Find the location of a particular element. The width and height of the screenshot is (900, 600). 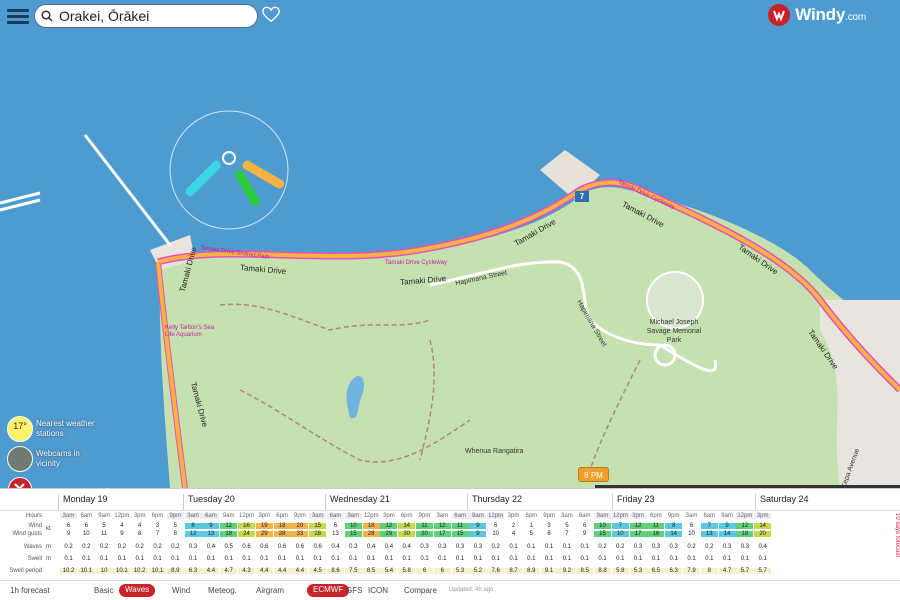

brand-logo: Windy.com is located at coordinates (817, 15).